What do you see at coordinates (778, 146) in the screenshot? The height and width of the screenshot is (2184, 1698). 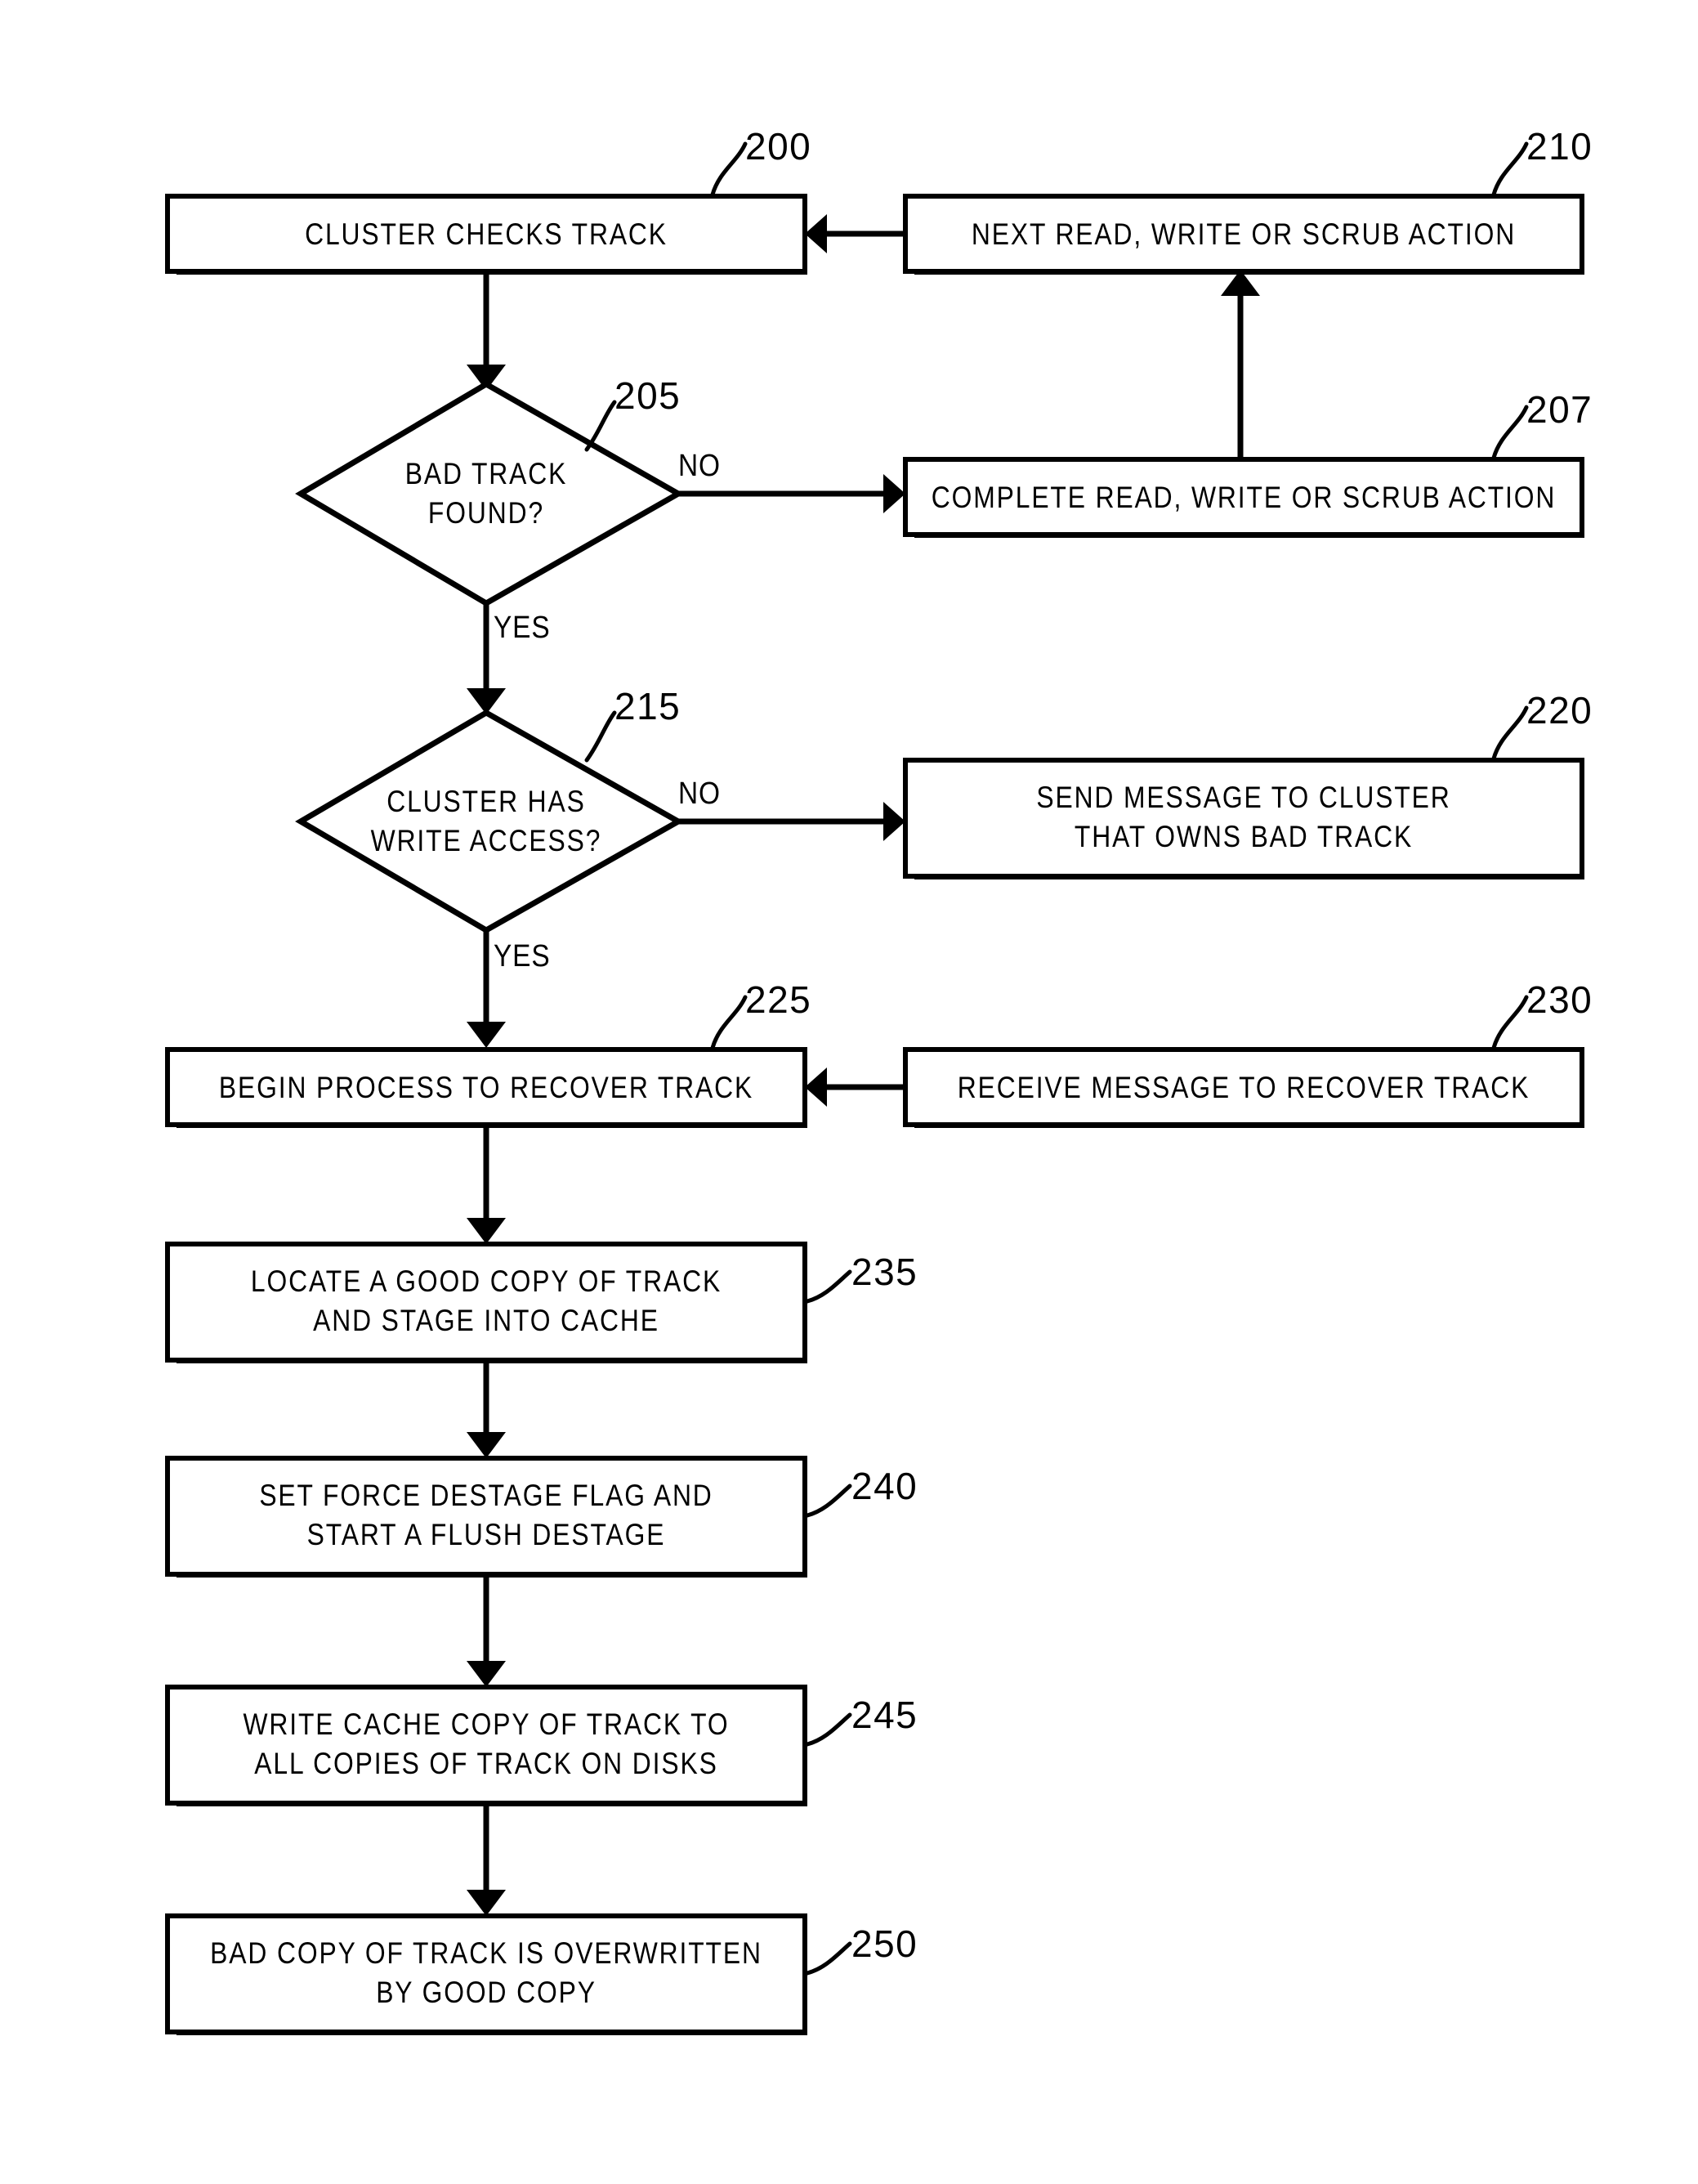 I see `ref-number-200: 200` at bounding box center [778, 146].